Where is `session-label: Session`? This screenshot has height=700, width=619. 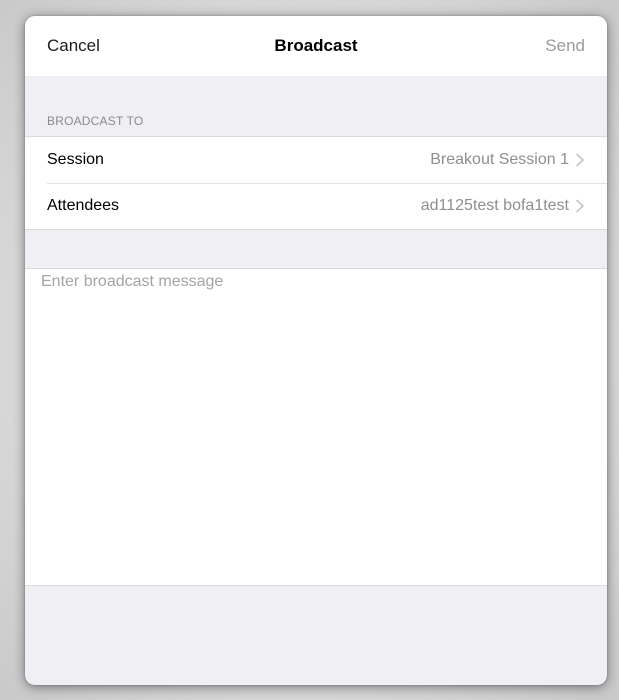 session-label: Session is located at coordinates (75, 159).